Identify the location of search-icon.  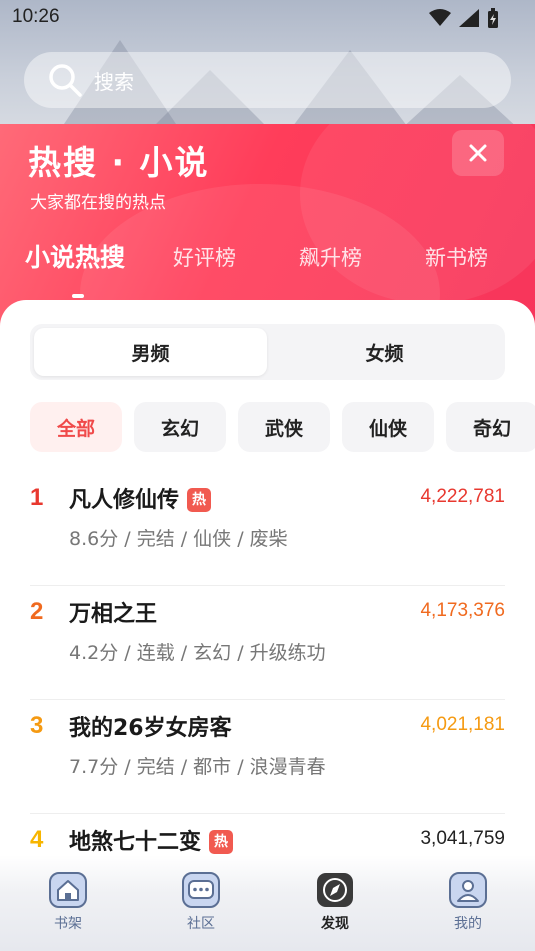
(65, 80).